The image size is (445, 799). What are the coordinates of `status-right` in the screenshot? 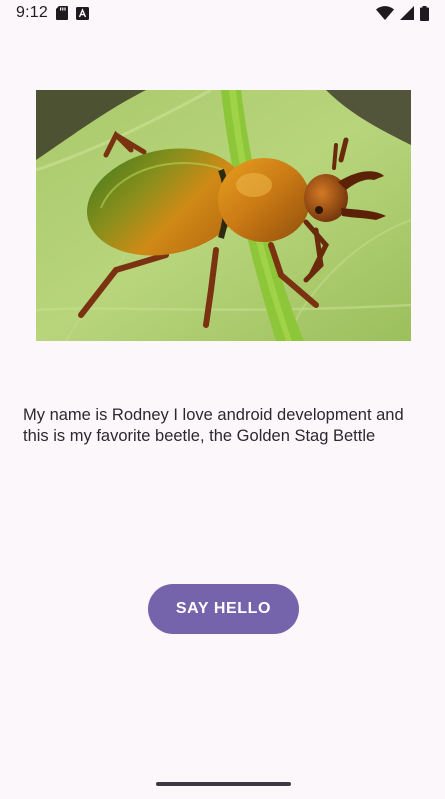 It's located at (402, 13).